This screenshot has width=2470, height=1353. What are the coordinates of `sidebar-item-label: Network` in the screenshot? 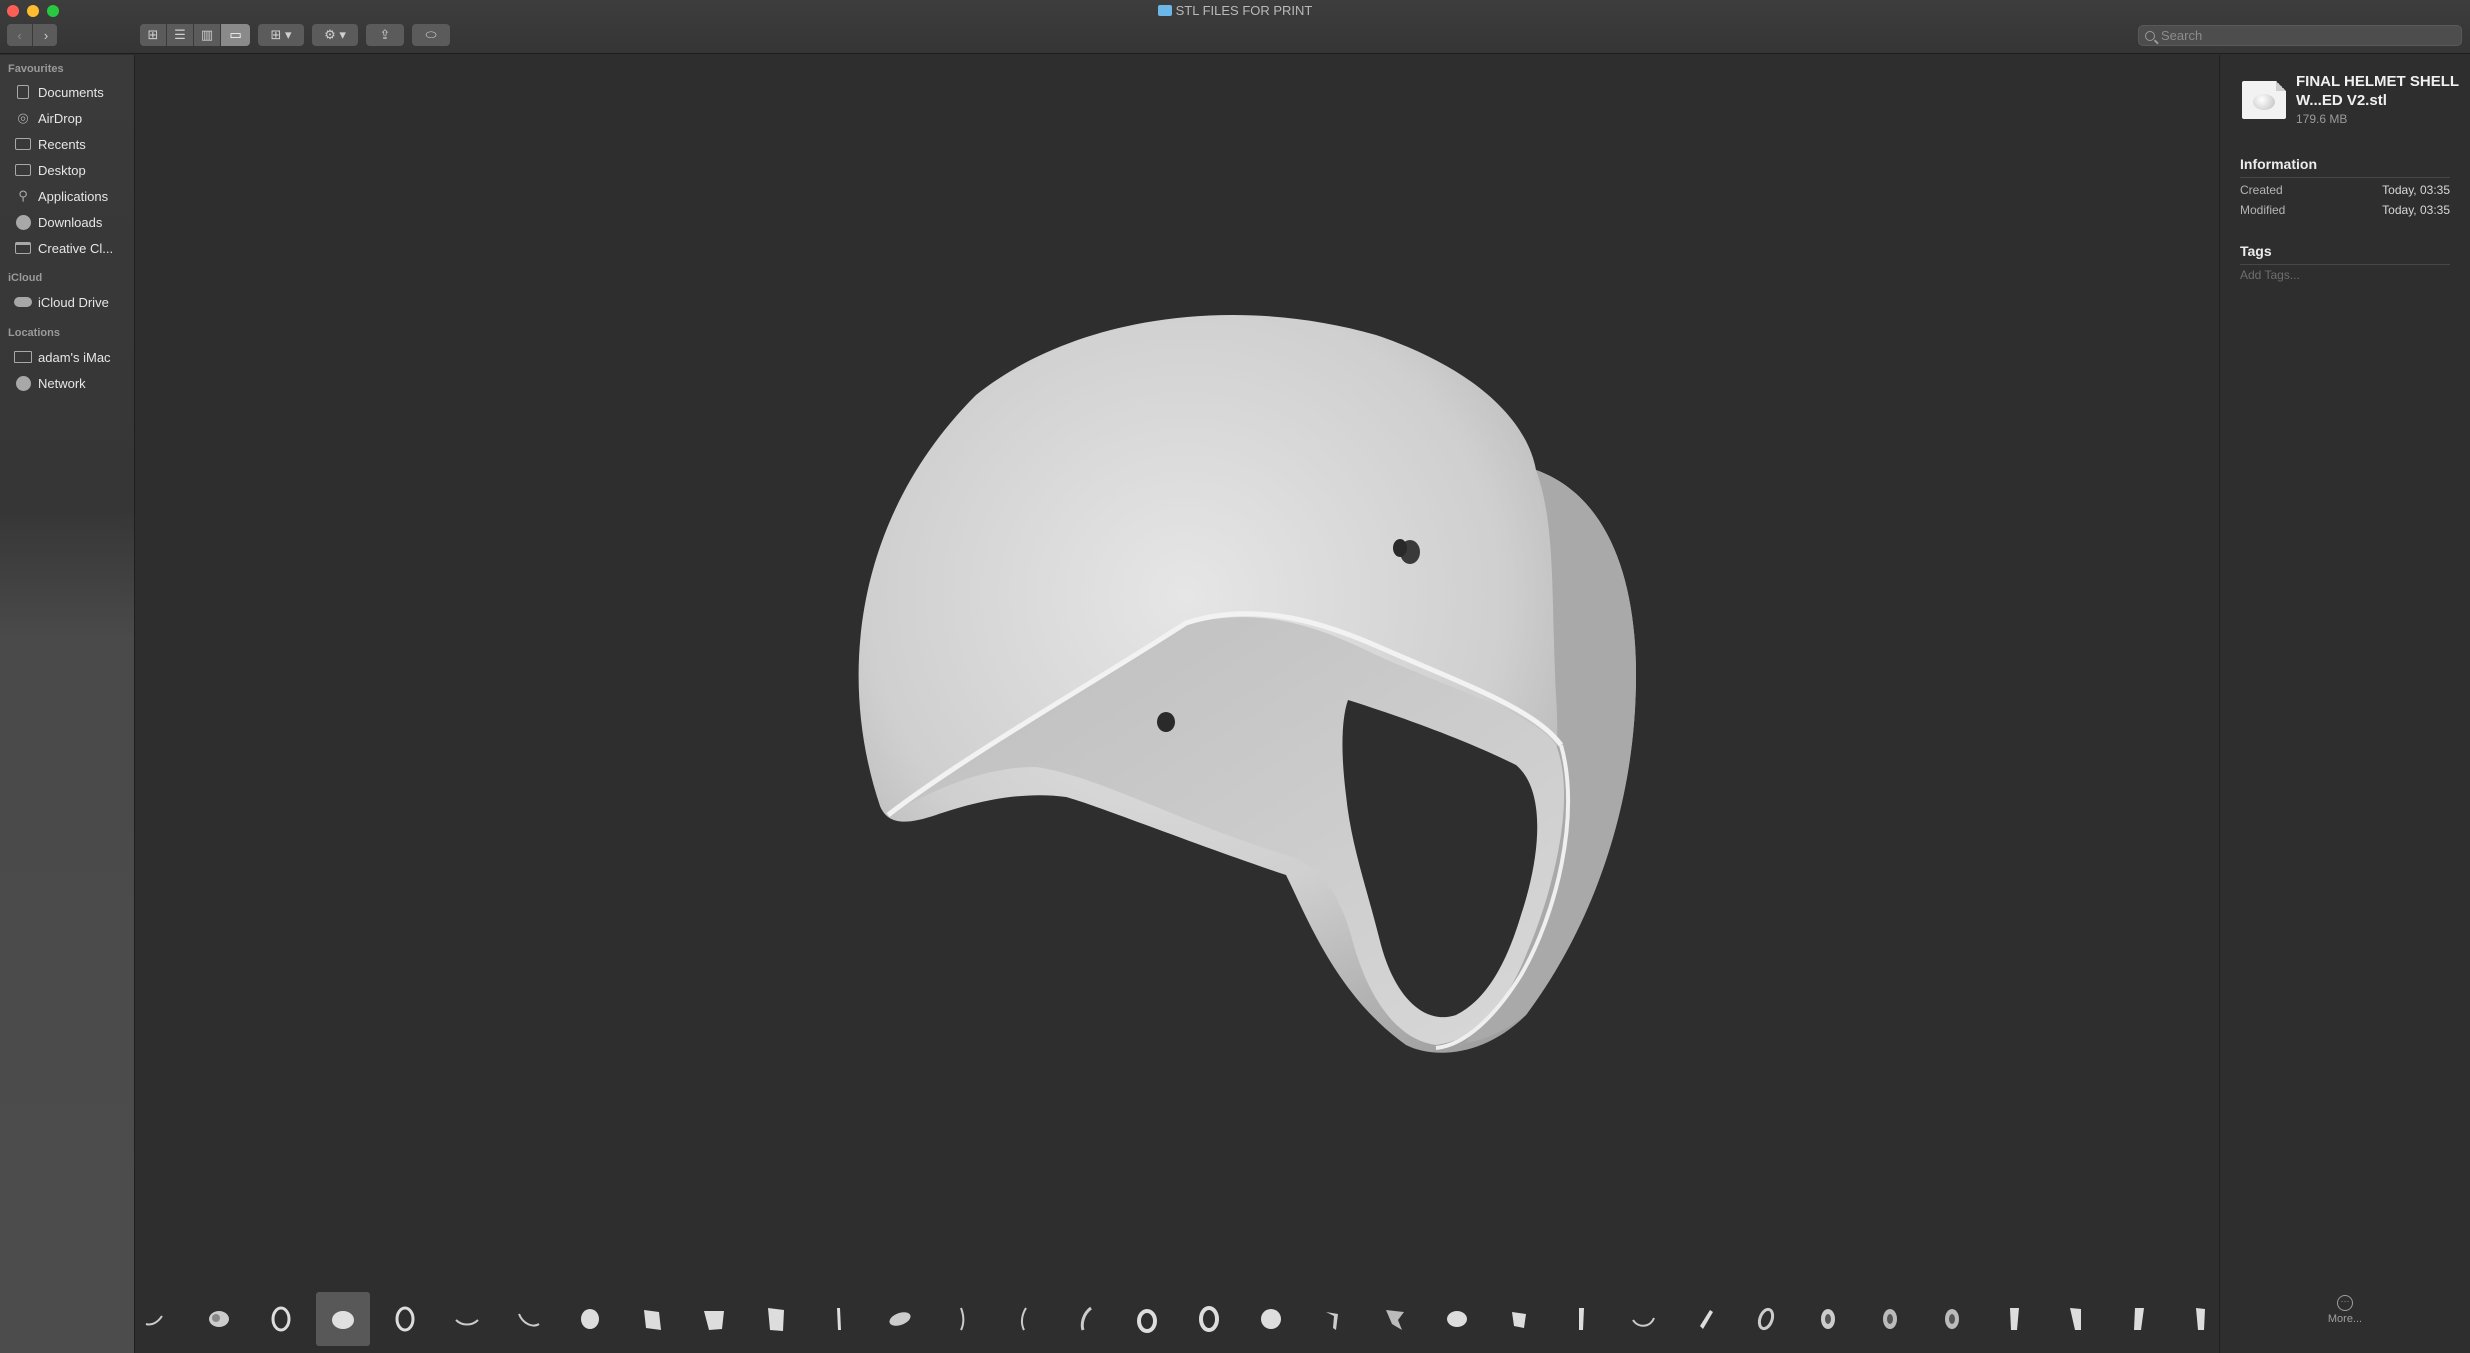 It's located at (62, 383).